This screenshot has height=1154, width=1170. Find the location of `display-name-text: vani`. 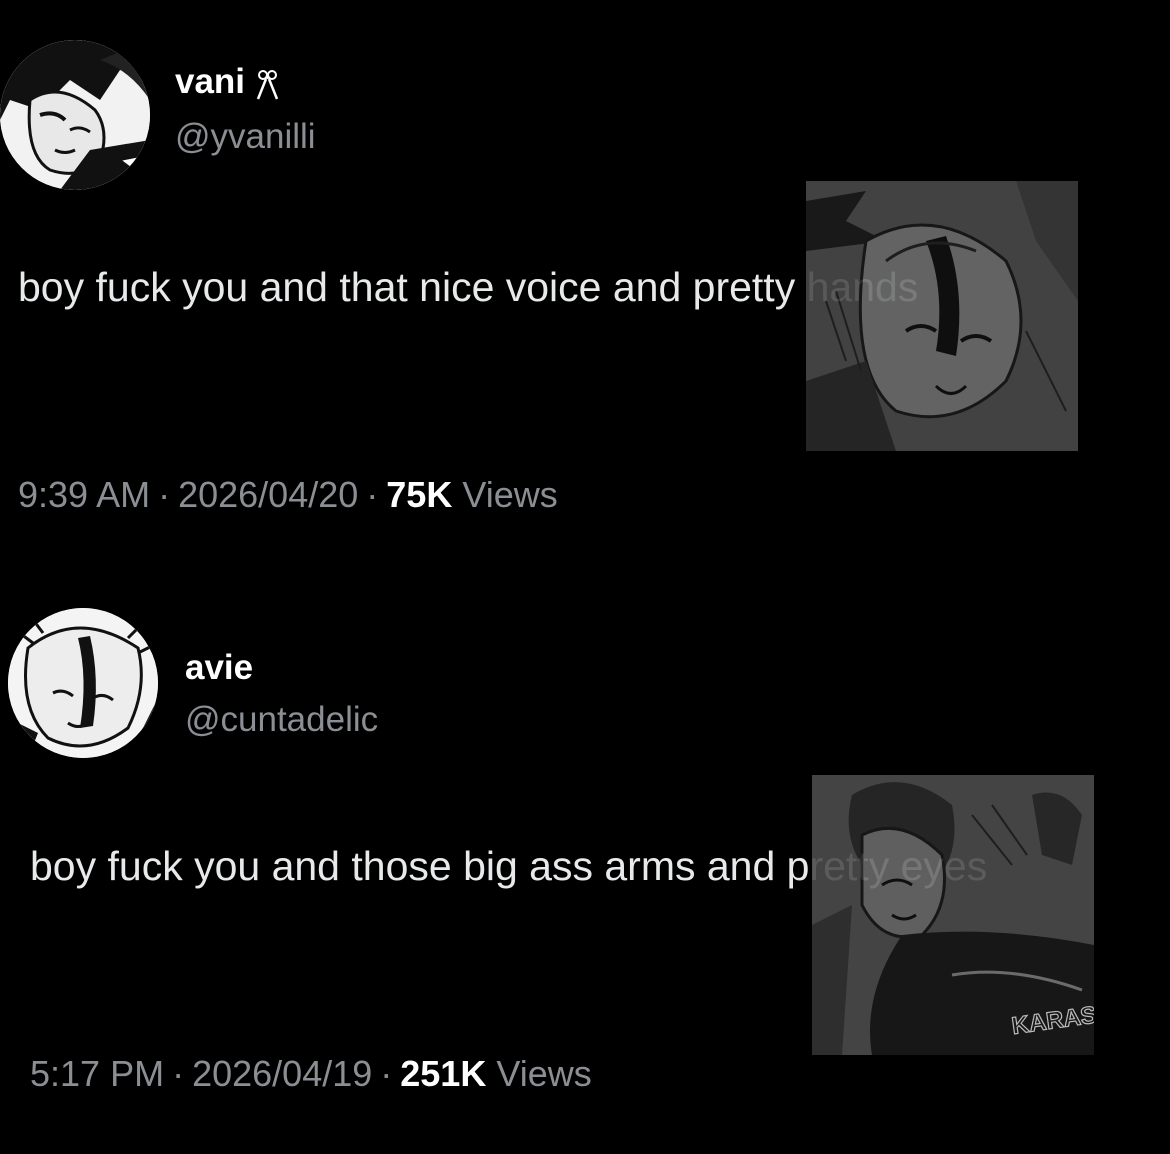

display-name-text: vani is located at coordinates (210, 81).